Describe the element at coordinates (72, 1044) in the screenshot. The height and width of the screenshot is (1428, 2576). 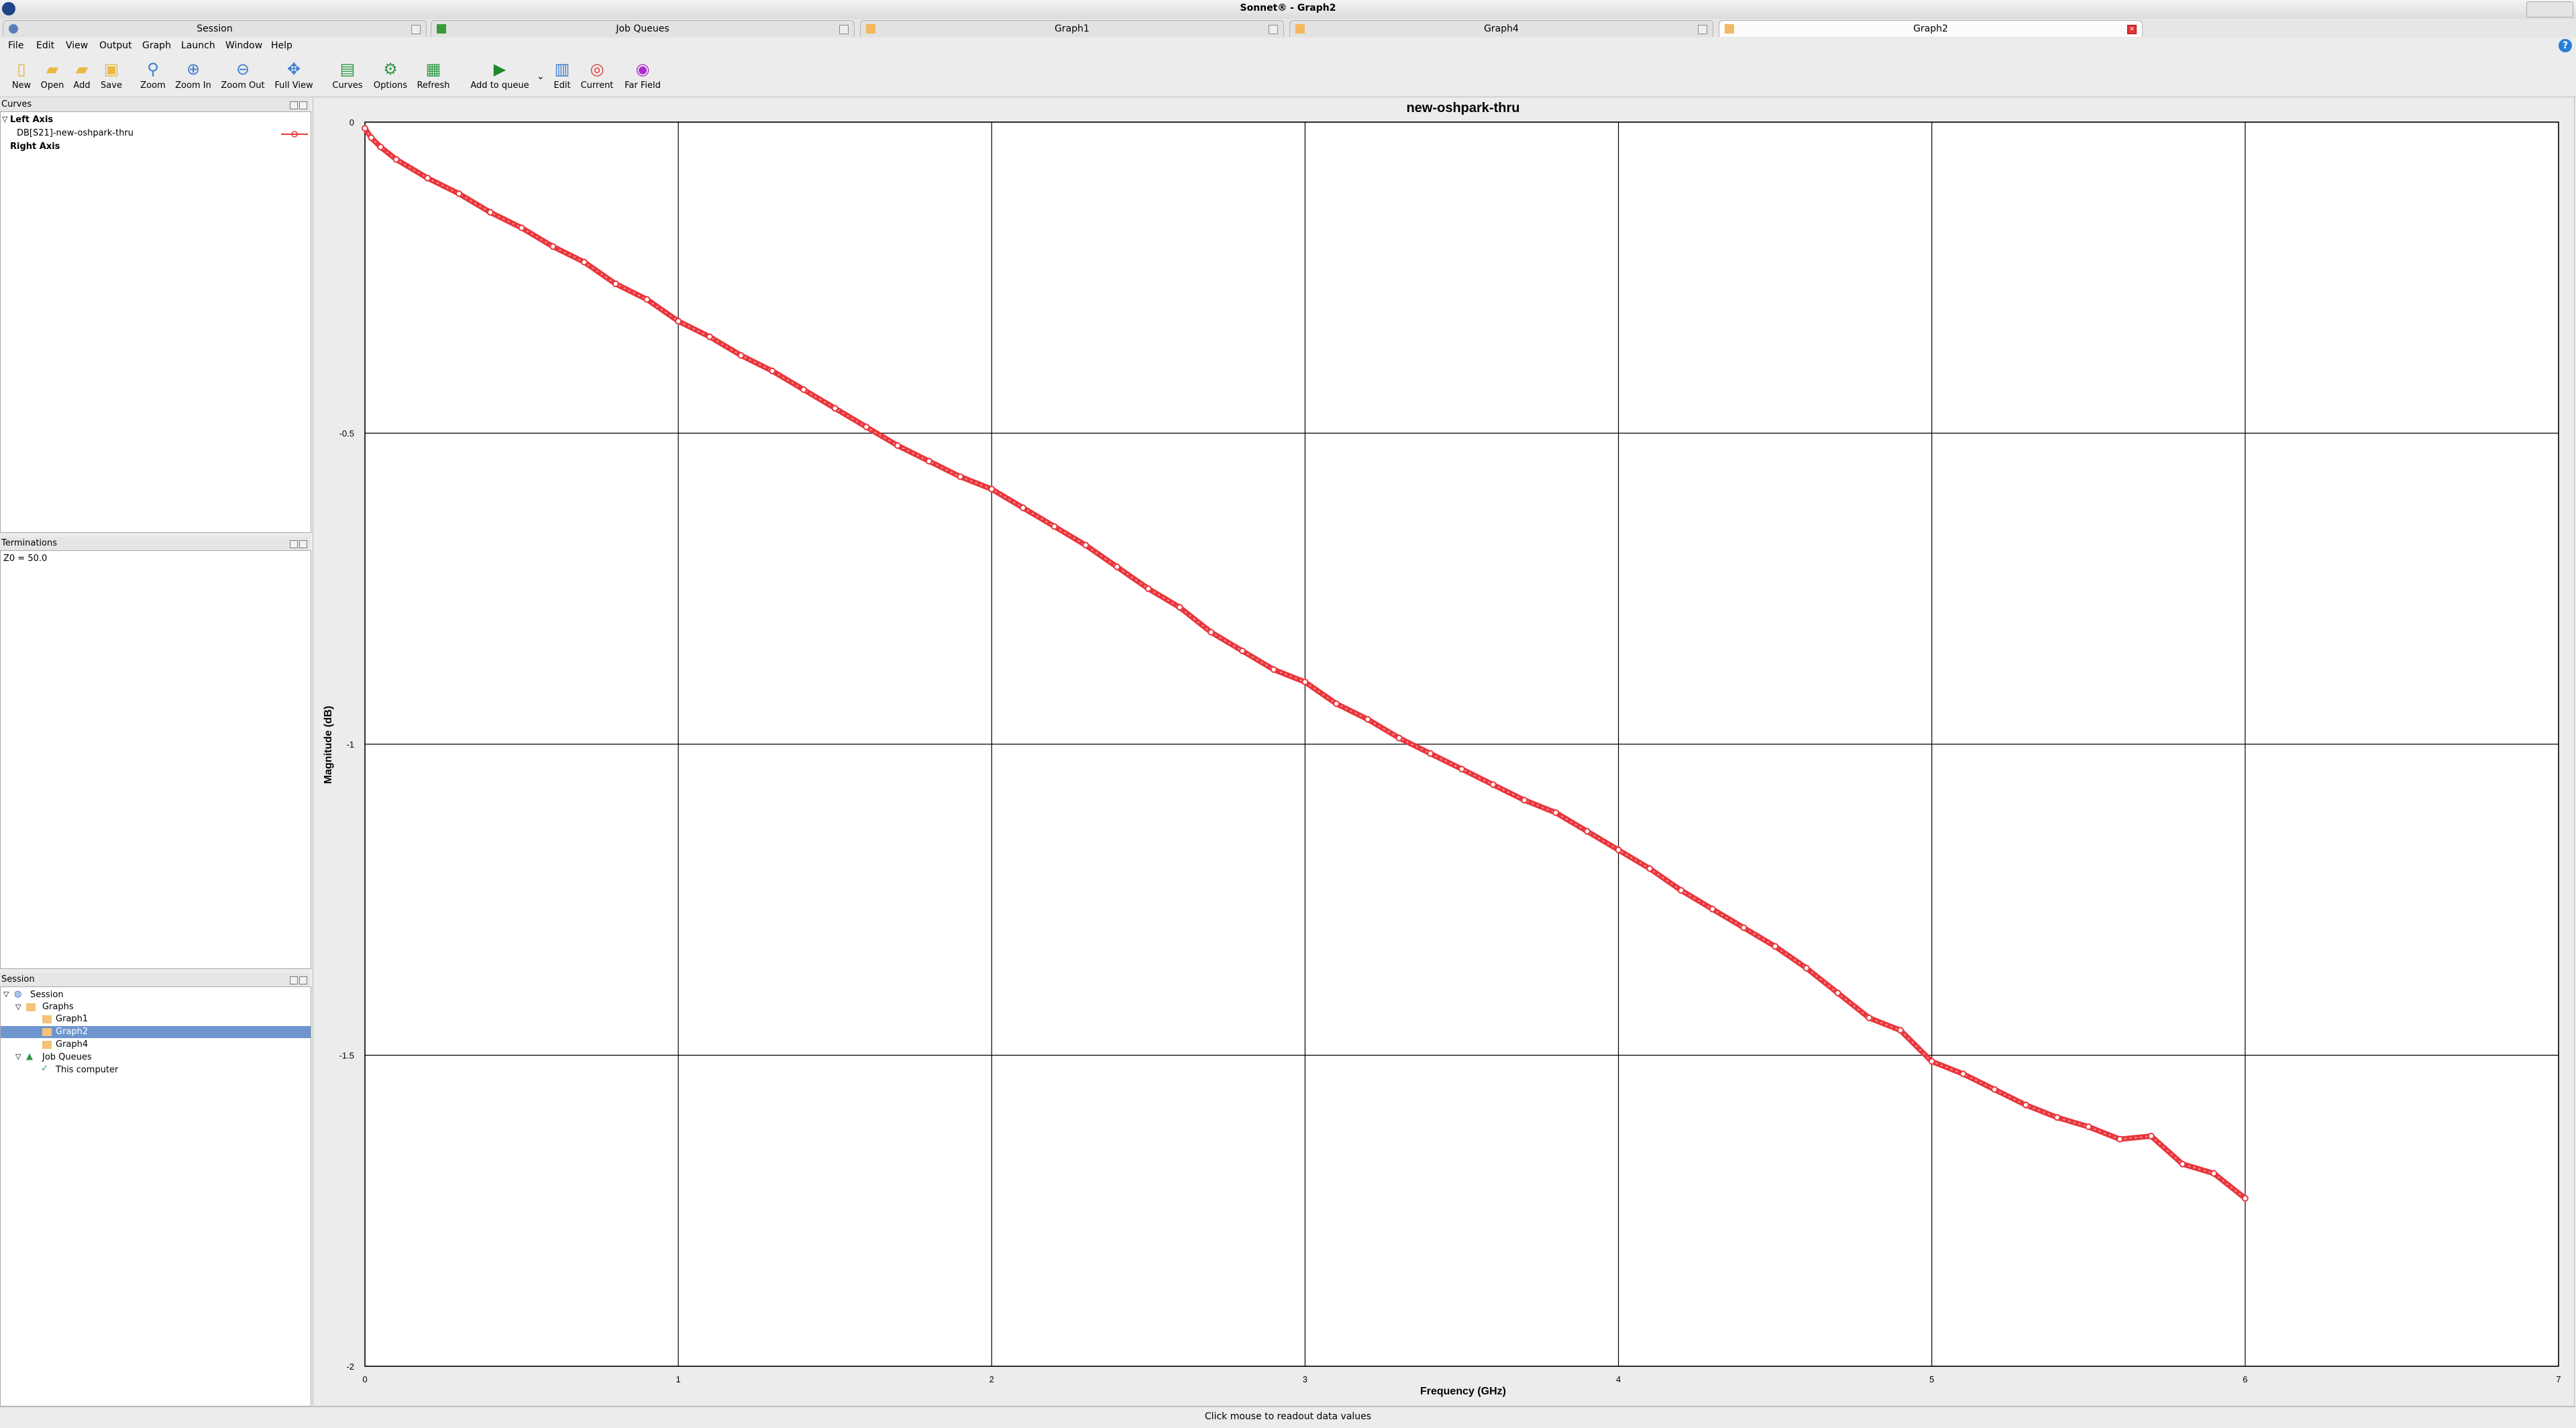
I see `tree-item-graph4: Graph4` at that location.